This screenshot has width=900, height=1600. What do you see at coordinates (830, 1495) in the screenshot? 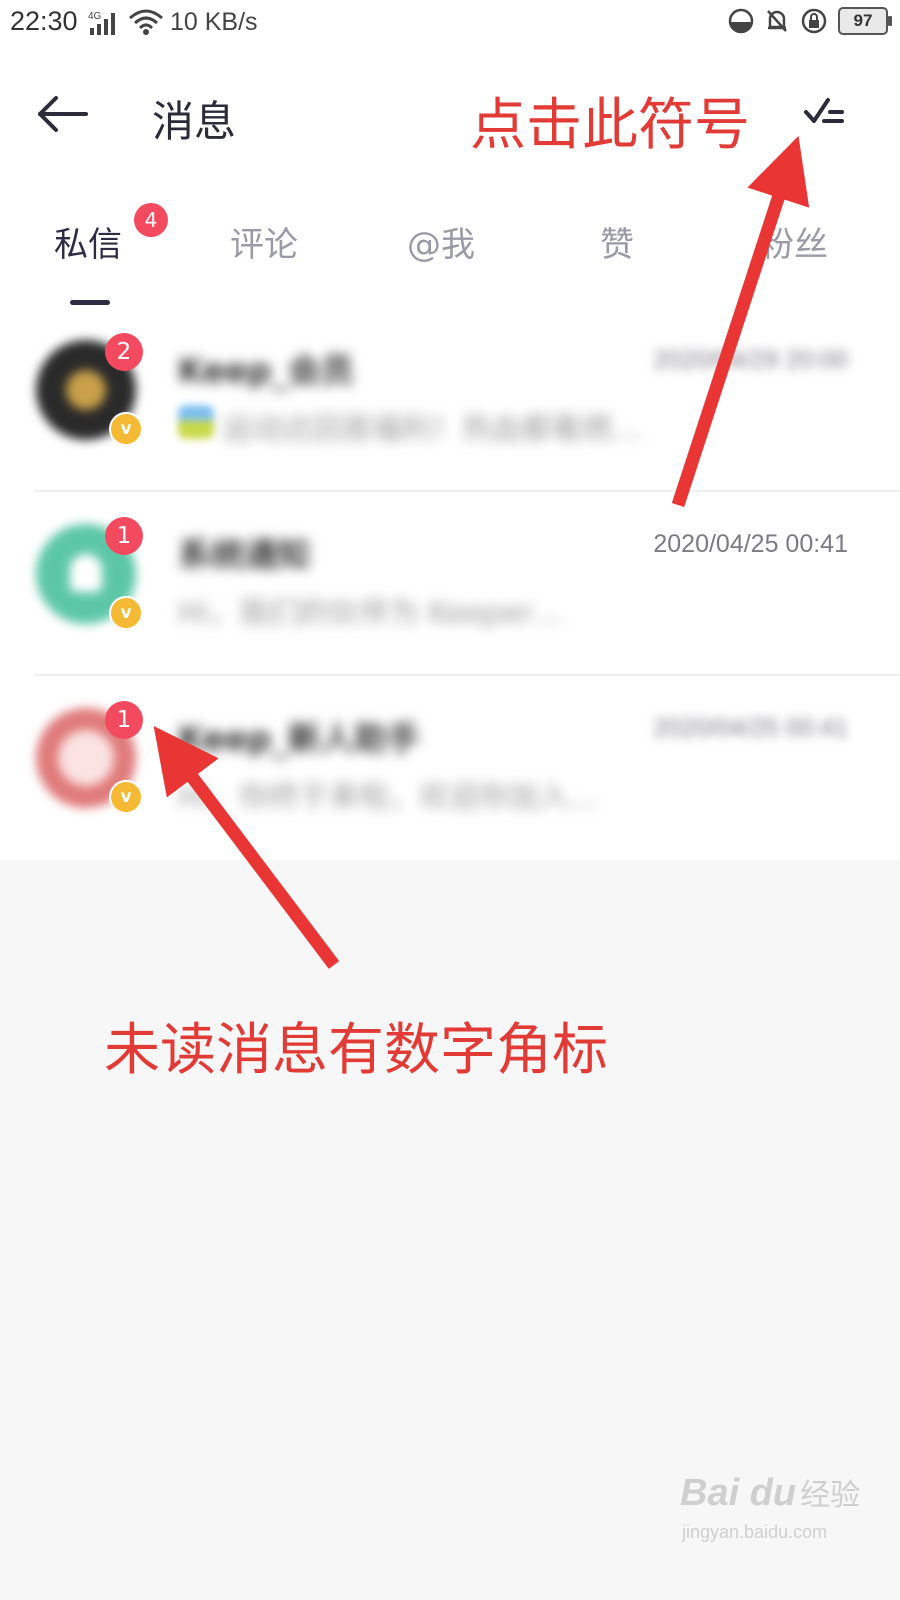
I see `watermark-cn: 经验` at bounding box center [830, 1495].